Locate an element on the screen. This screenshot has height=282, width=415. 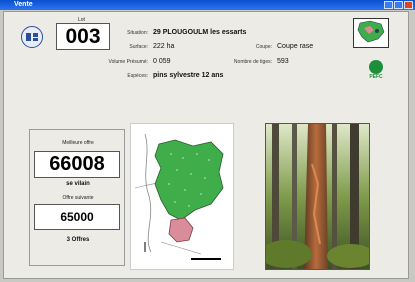
situation-value: 29 PLOUGOULM les essarts is located at coordinates (200, 32).